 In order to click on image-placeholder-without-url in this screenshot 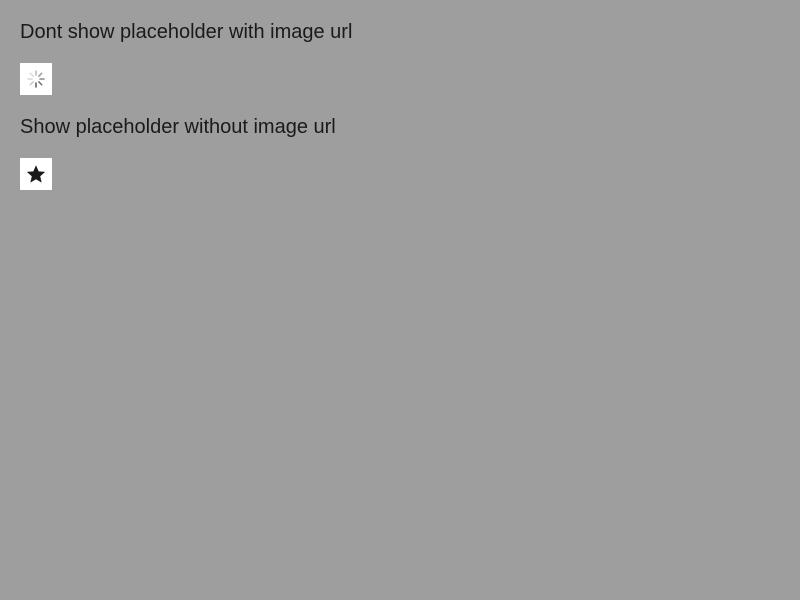, I will do `click(36, 174)`.